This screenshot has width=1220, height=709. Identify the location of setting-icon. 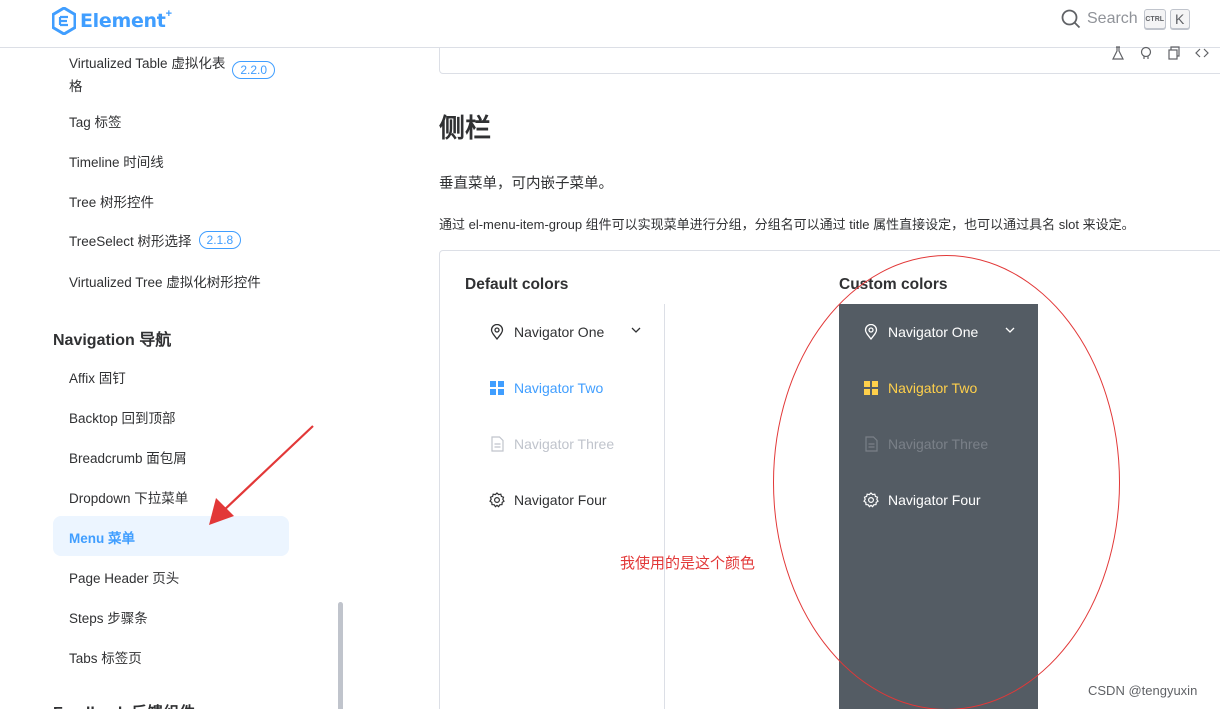
(497, 500).